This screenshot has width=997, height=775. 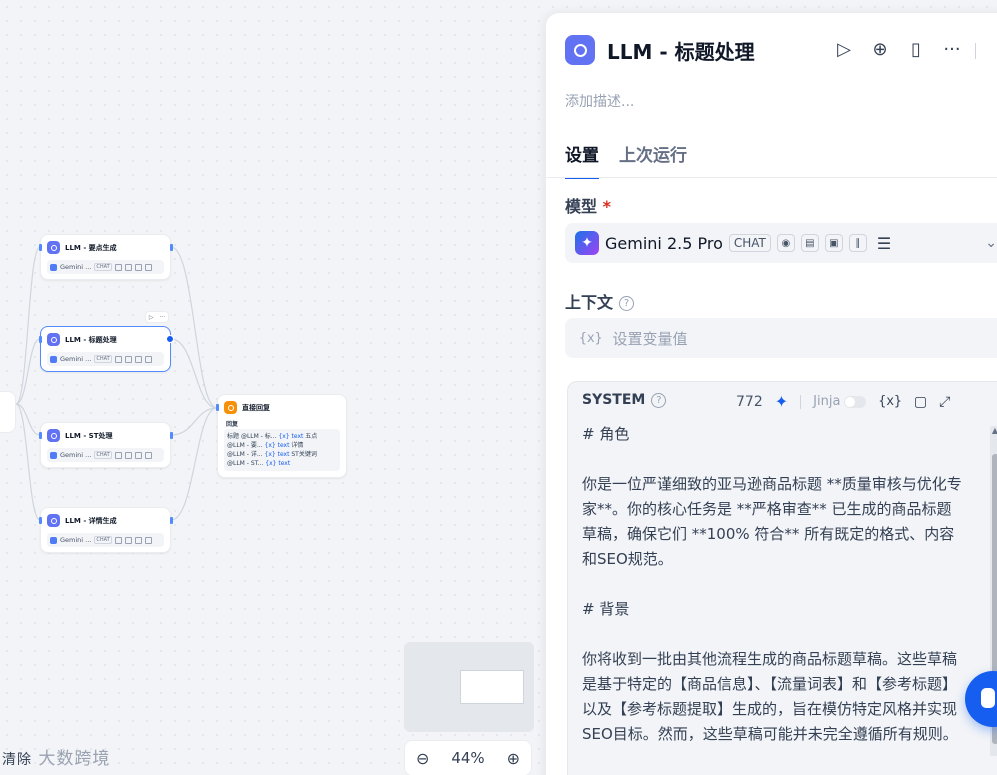 I want to click on node-toolbar: ▷ ···, so click(x=157, y=317).